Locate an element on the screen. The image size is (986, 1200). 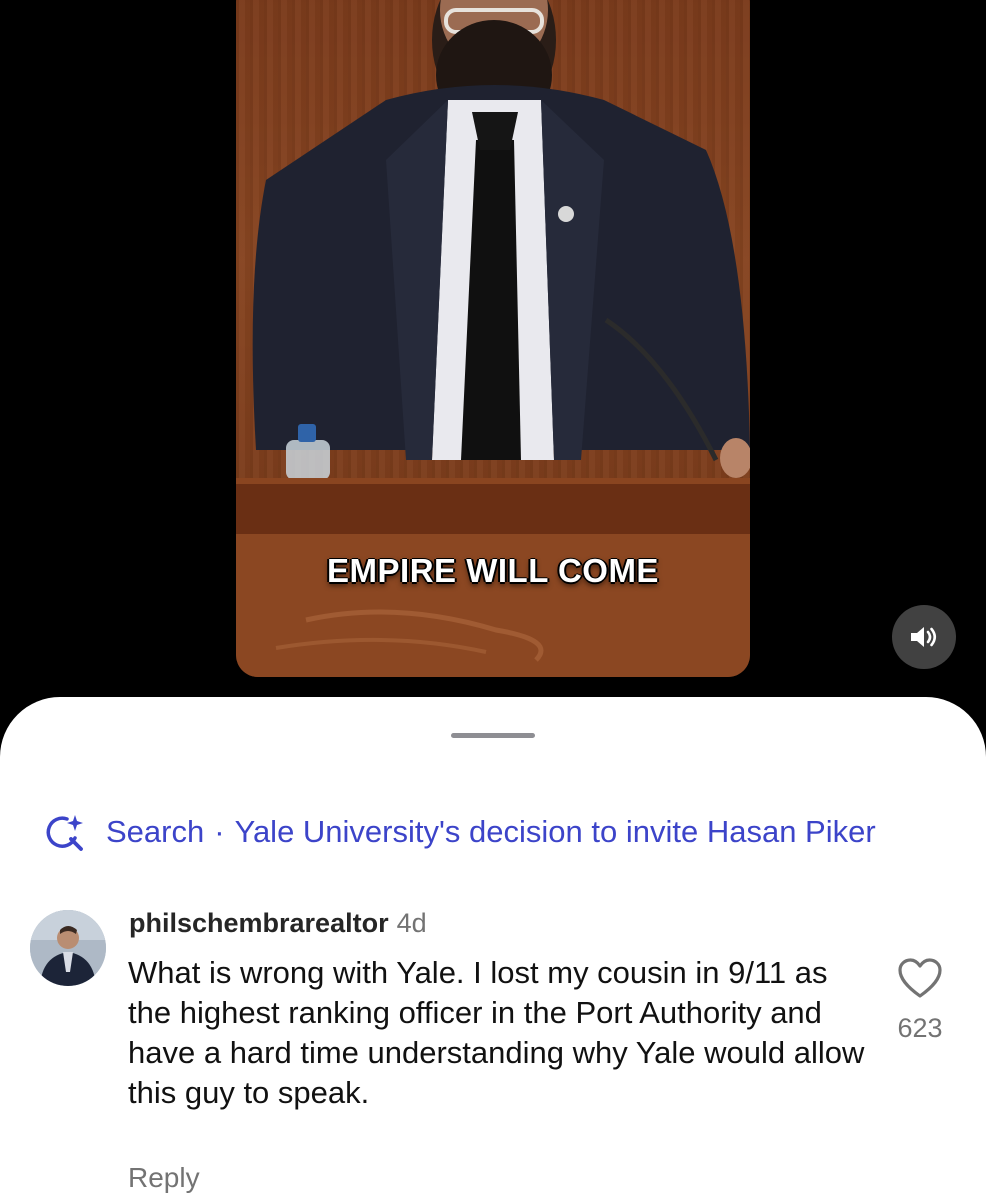
mute-toggle-button is located at coordinates (924, 637).